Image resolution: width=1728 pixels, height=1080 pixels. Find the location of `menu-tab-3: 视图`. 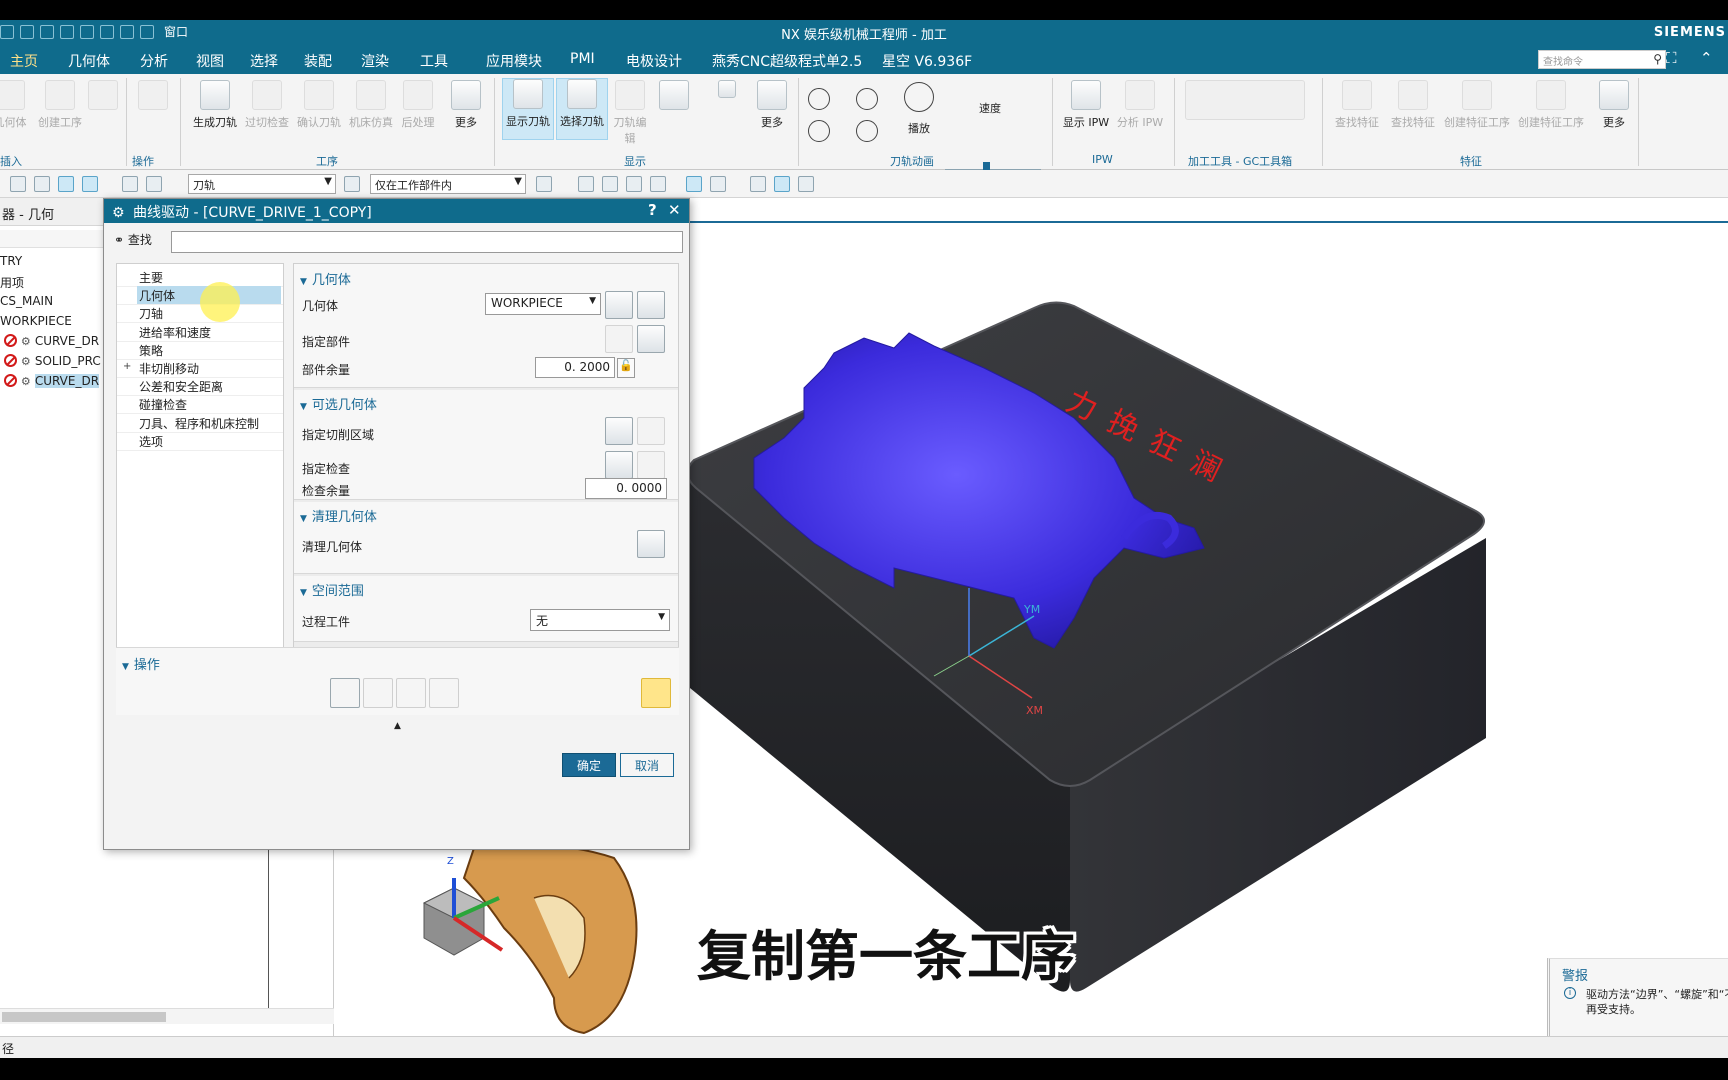

menu-tab-3: 视图 is located at coordinates (210, 61).